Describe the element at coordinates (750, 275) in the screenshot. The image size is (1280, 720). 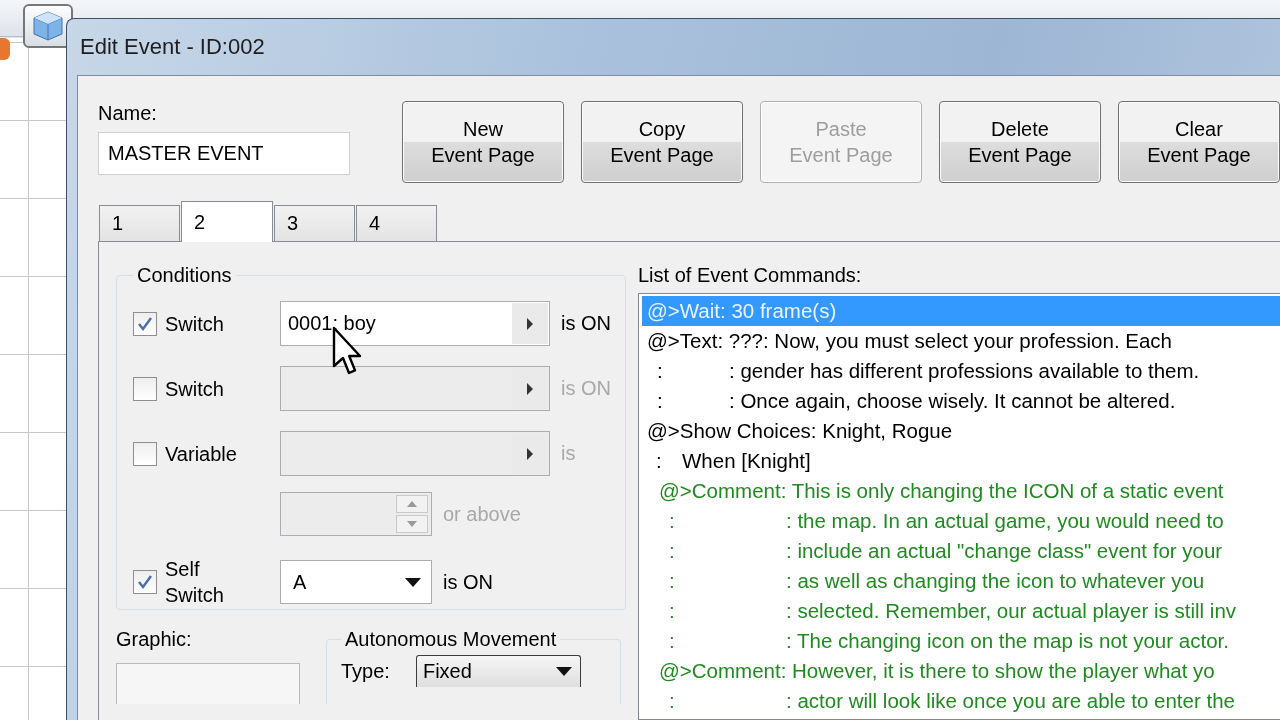
I see `list-label: List of Event Commands:` at that location.